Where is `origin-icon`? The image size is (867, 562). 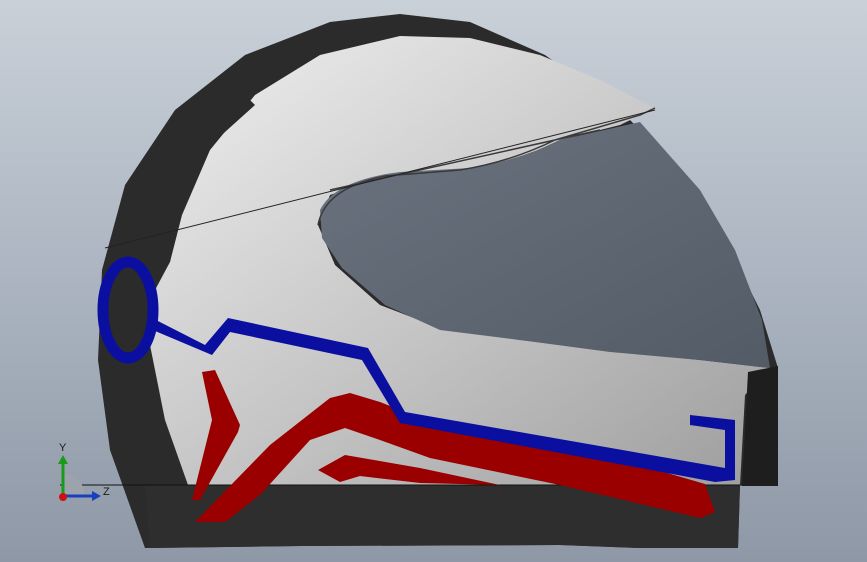
origin-icon is located at coordinates (63, 497).